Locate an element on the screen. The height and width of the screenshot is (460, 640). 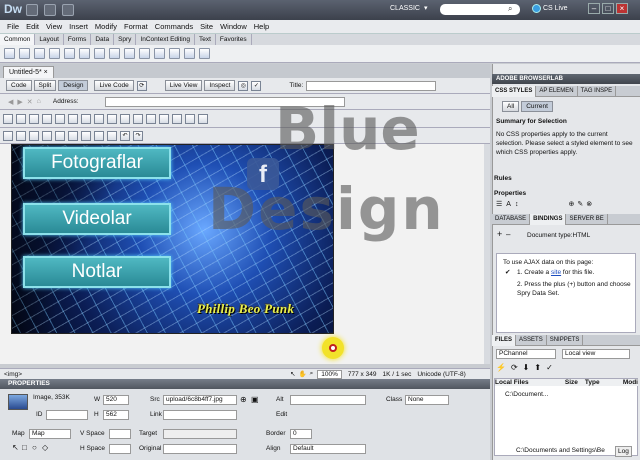
select-tool-icon: ↖ is located at coordinates (292, 374).